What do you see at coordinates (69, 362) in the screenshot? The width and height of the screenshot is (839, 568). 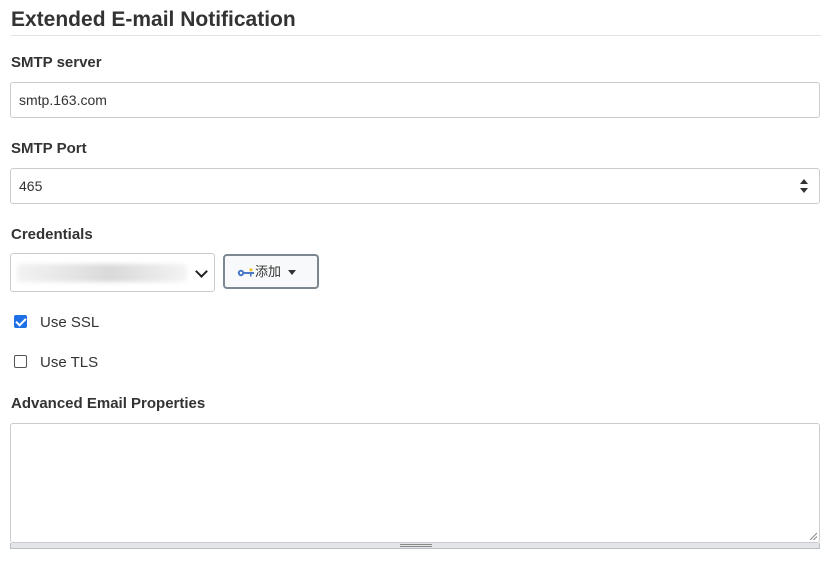 I see `use-tls-label: Use TLS` at bounding box center [69, 362].